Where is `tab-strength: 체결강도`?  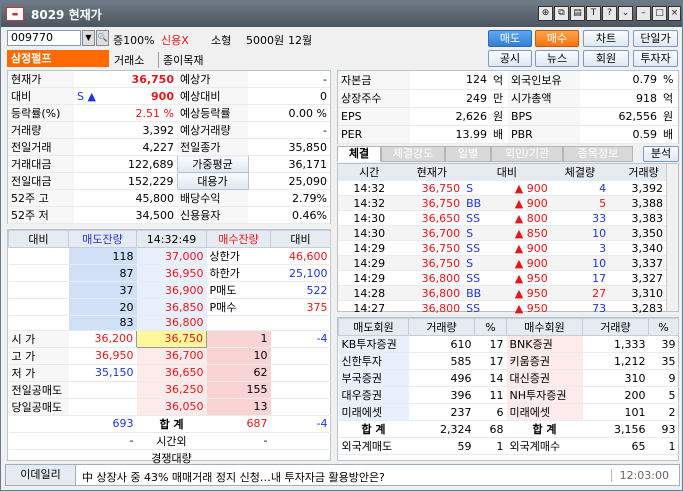 tab-strength: 체결강도 is located at coordinates (413, 154).